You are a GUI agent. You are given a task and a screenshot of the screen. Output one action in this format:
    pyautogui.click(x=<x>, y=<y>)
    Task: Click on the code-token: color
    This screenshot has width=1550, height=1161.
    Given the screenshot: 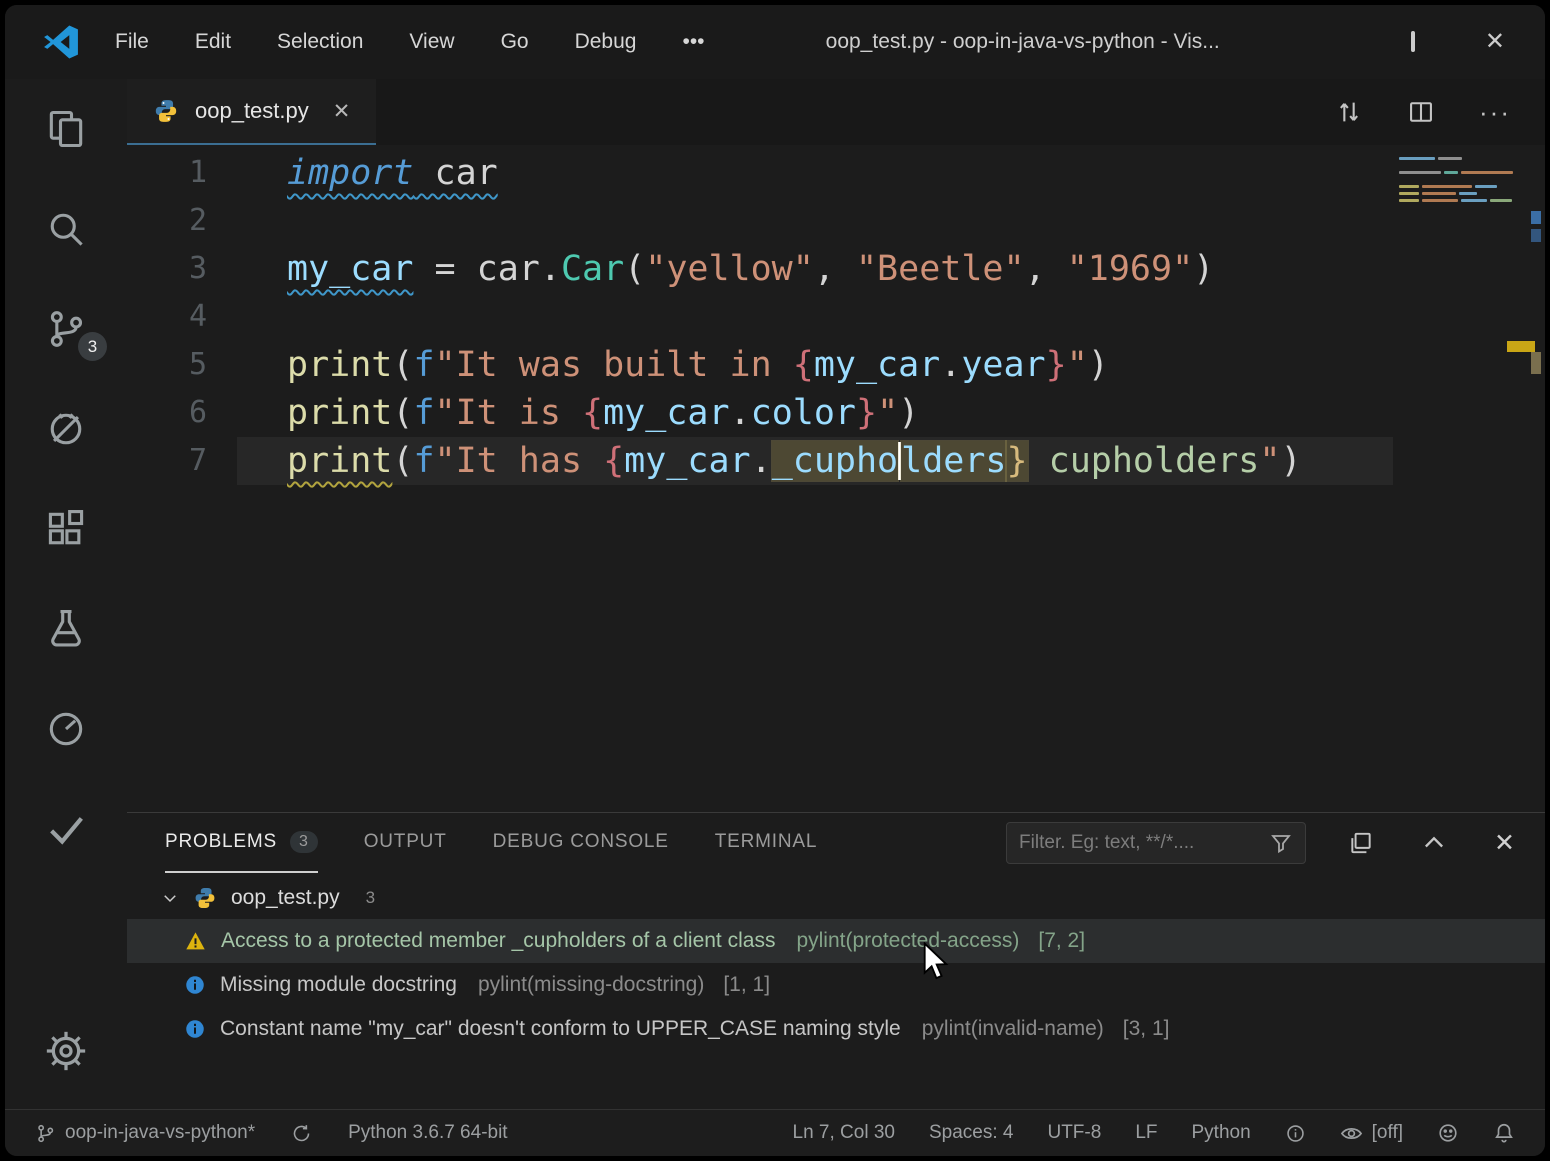 What is the action you would take?
    pyautogui.click(x=803, y=413)
    